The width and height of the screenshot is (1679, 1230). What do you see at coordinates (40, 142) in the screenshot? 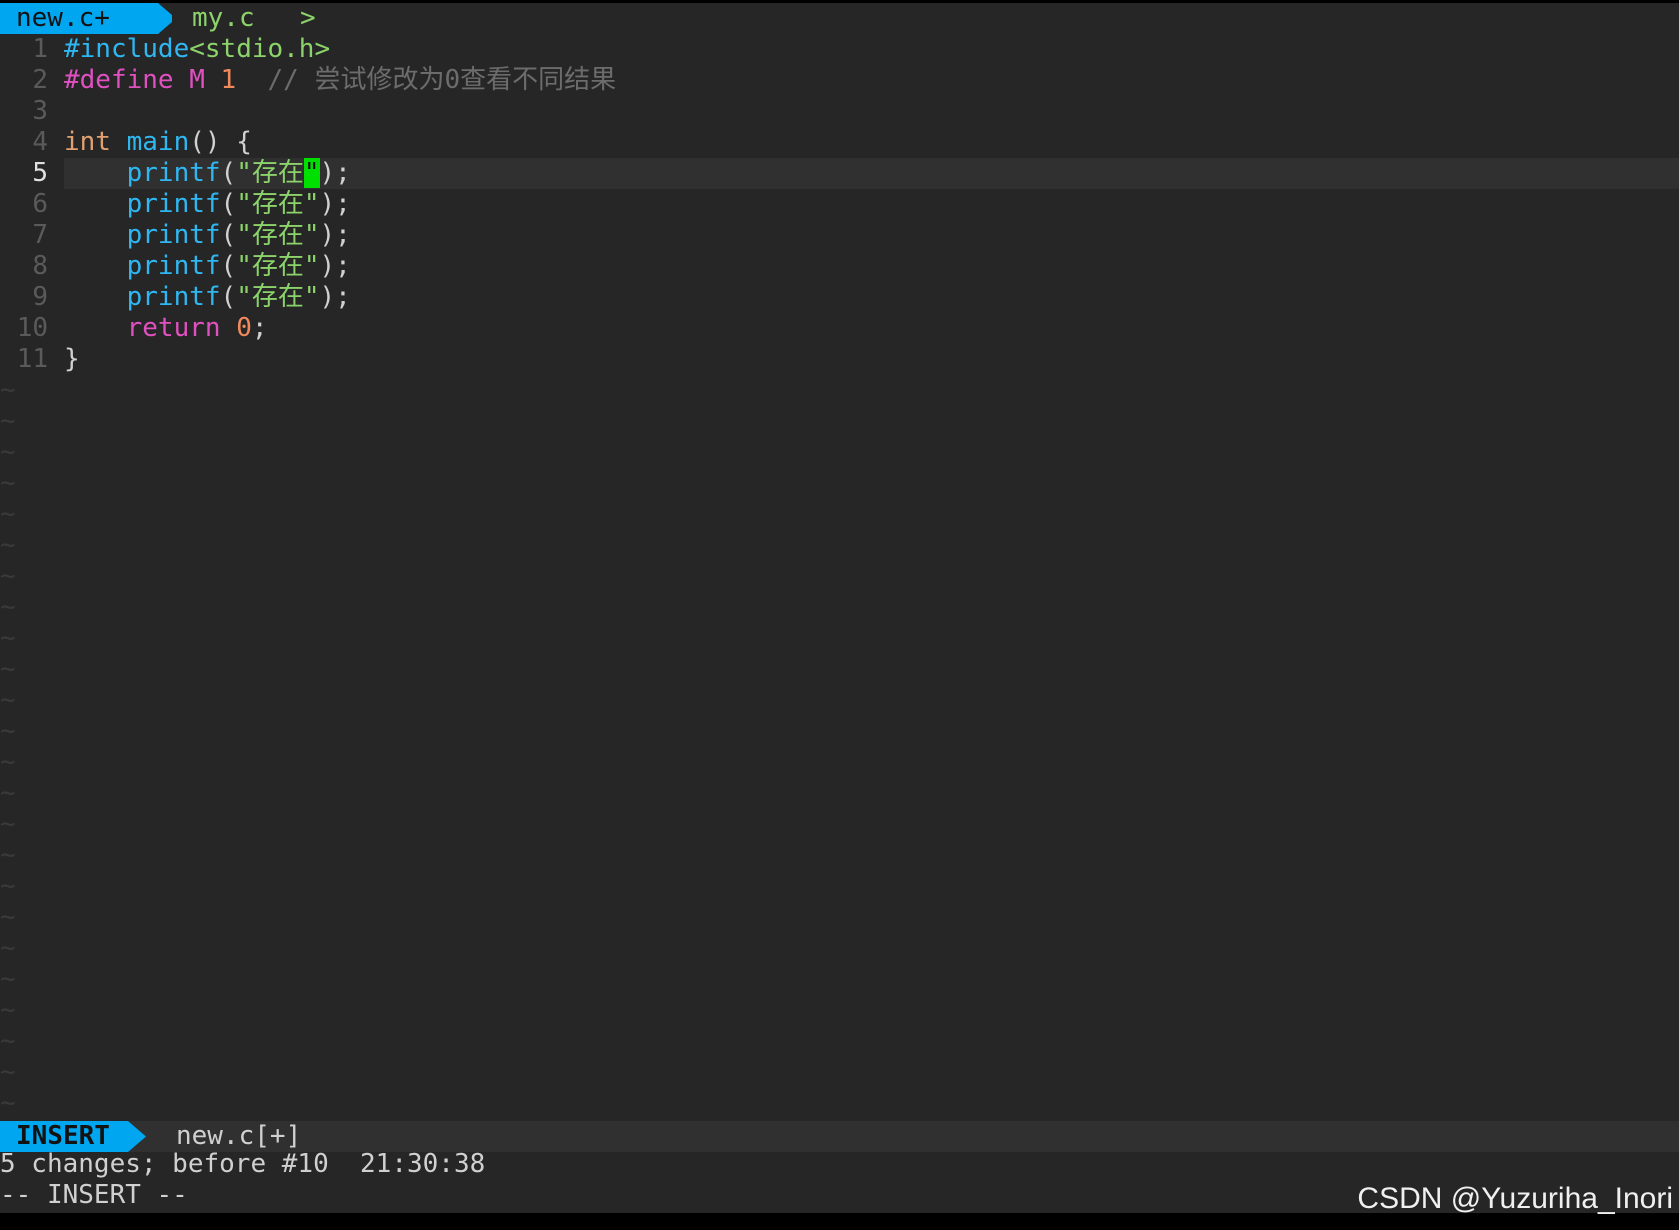
I see `line-number: 4` at bounding box center [40, 142].